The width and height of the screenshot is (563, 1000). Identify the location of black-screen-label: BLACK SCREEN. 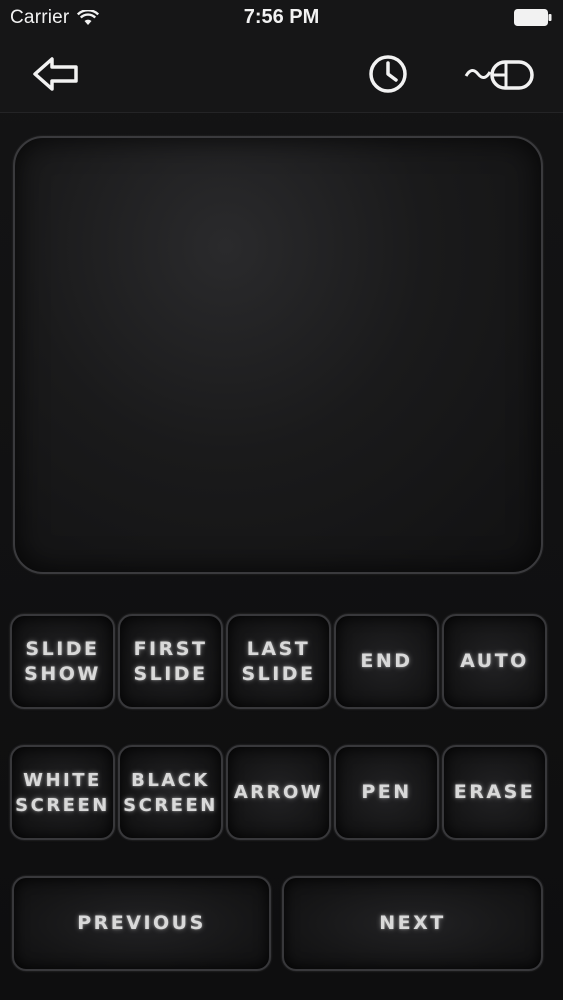
(170, 792).